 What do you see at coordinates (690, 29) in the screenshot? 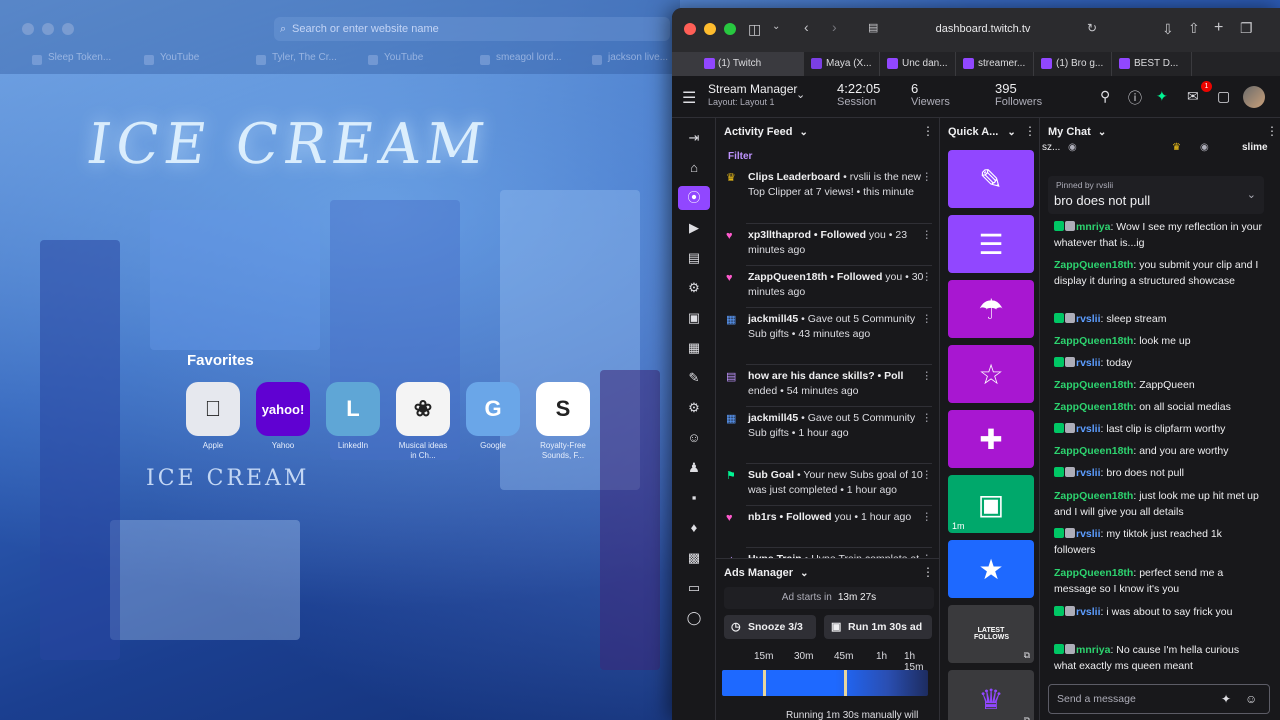
I see `close-window-button` at bounding box center [690, 29].